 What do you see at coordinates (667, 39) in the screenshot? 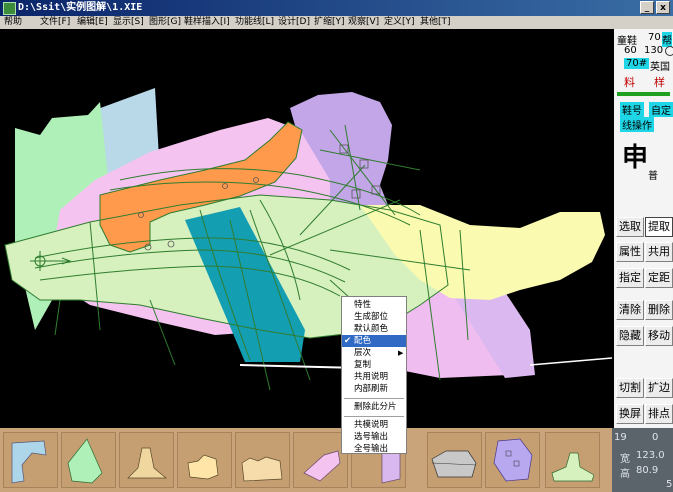
I see `size-system: 帮` at bounding box center [667, 39].